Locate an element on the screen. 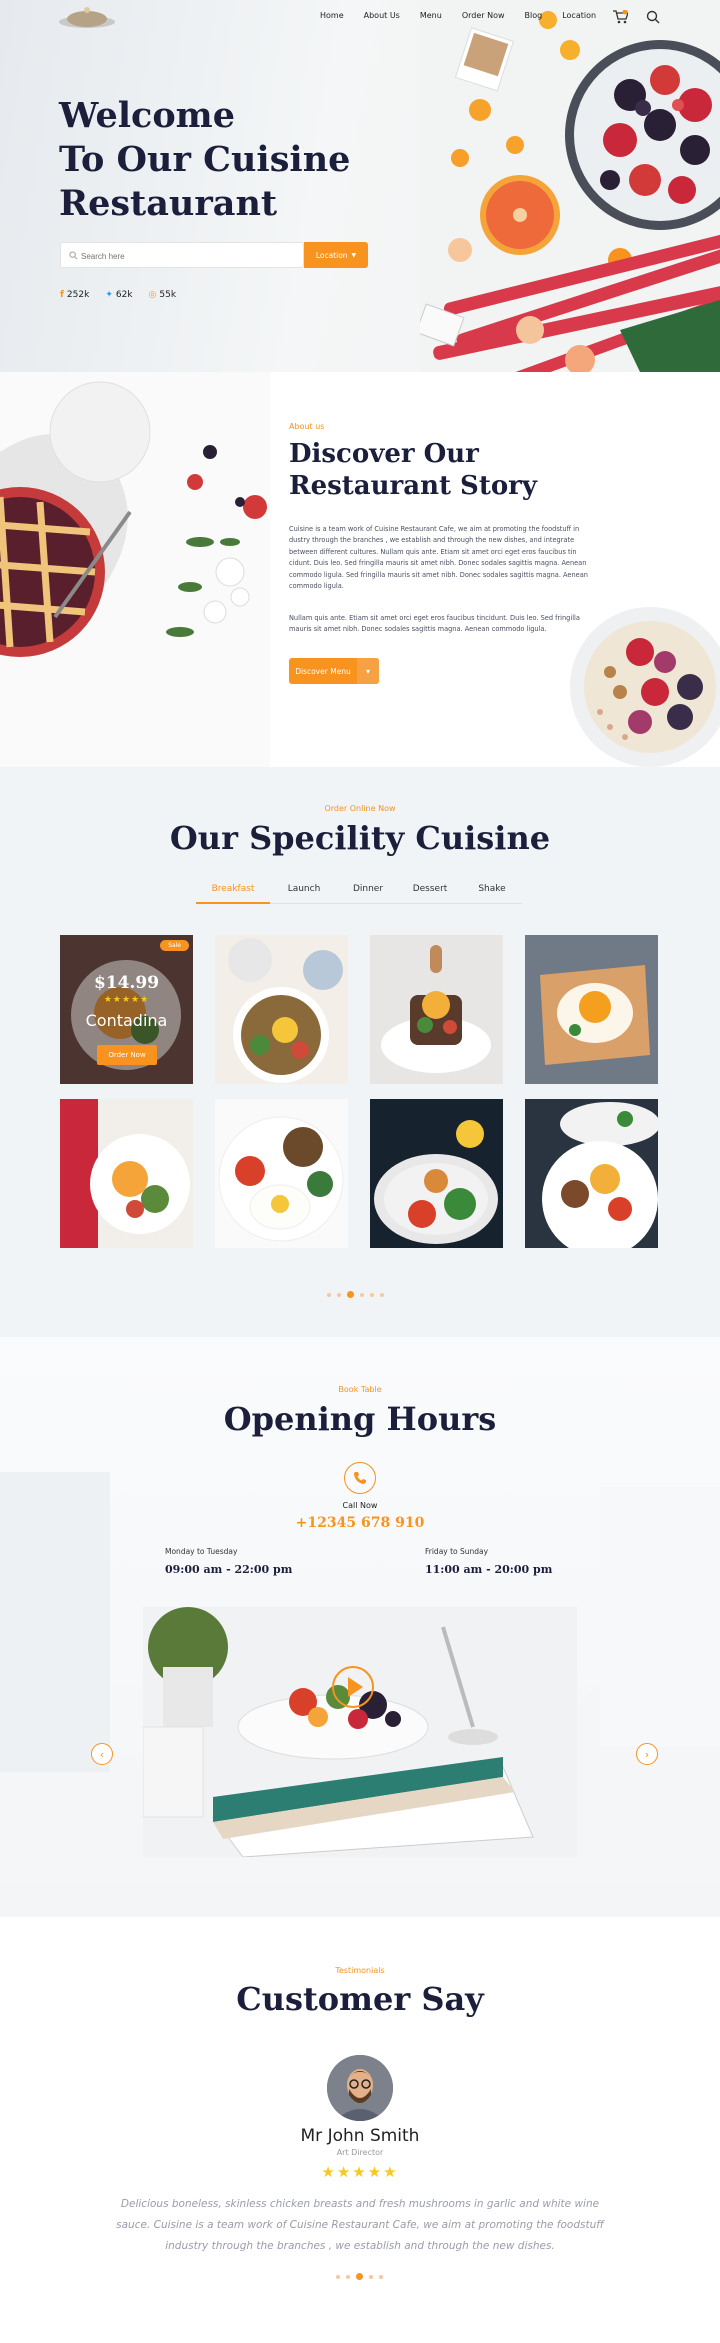 The height and width of the screenshot is (2343, 720). discover-menu-button: Discover Menu ▾ is located at coordinates (334, 671).